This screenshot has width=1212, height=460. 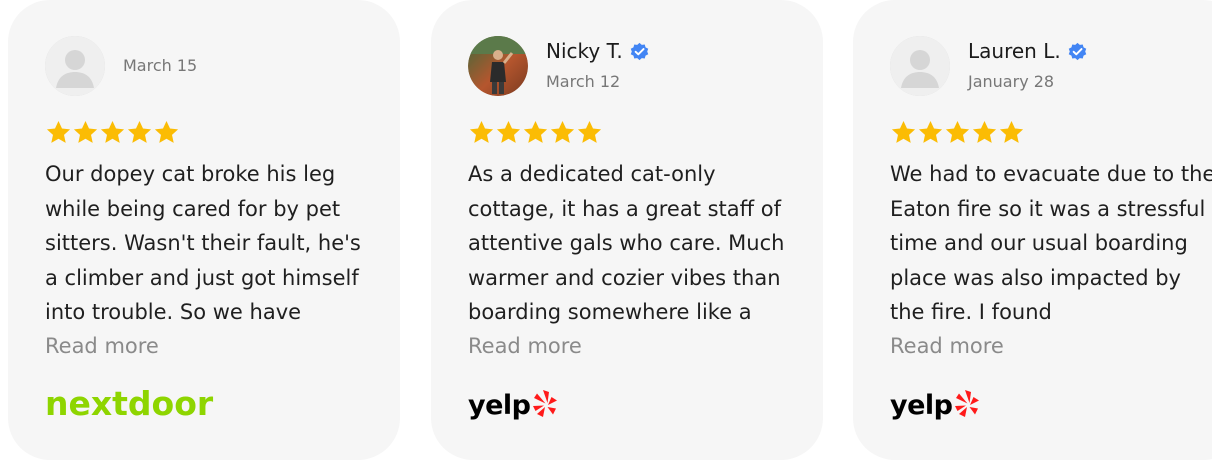 What do you see at coordinates (498, 66) in the screenshot?
I see `avatar` at bounding box center [498, 66].